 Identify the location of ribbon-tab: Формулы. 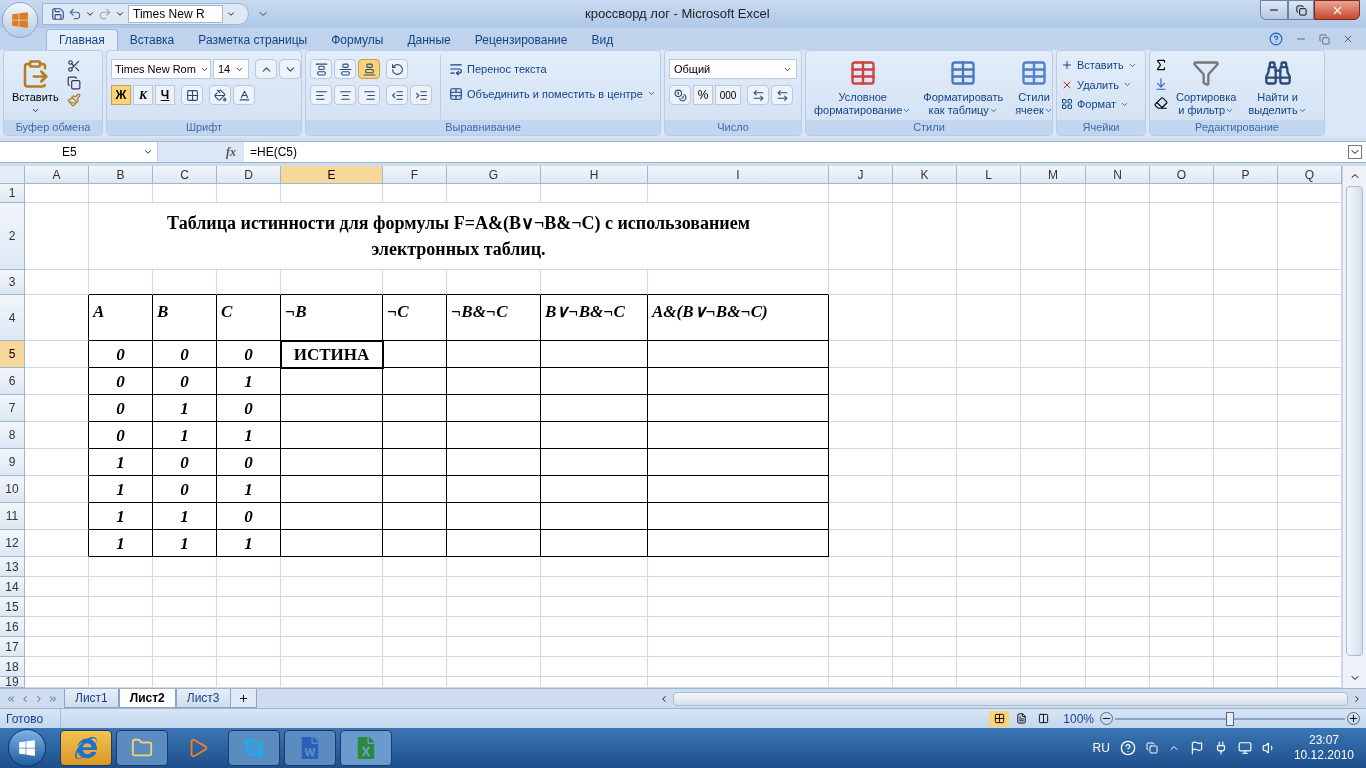
(357, 39).